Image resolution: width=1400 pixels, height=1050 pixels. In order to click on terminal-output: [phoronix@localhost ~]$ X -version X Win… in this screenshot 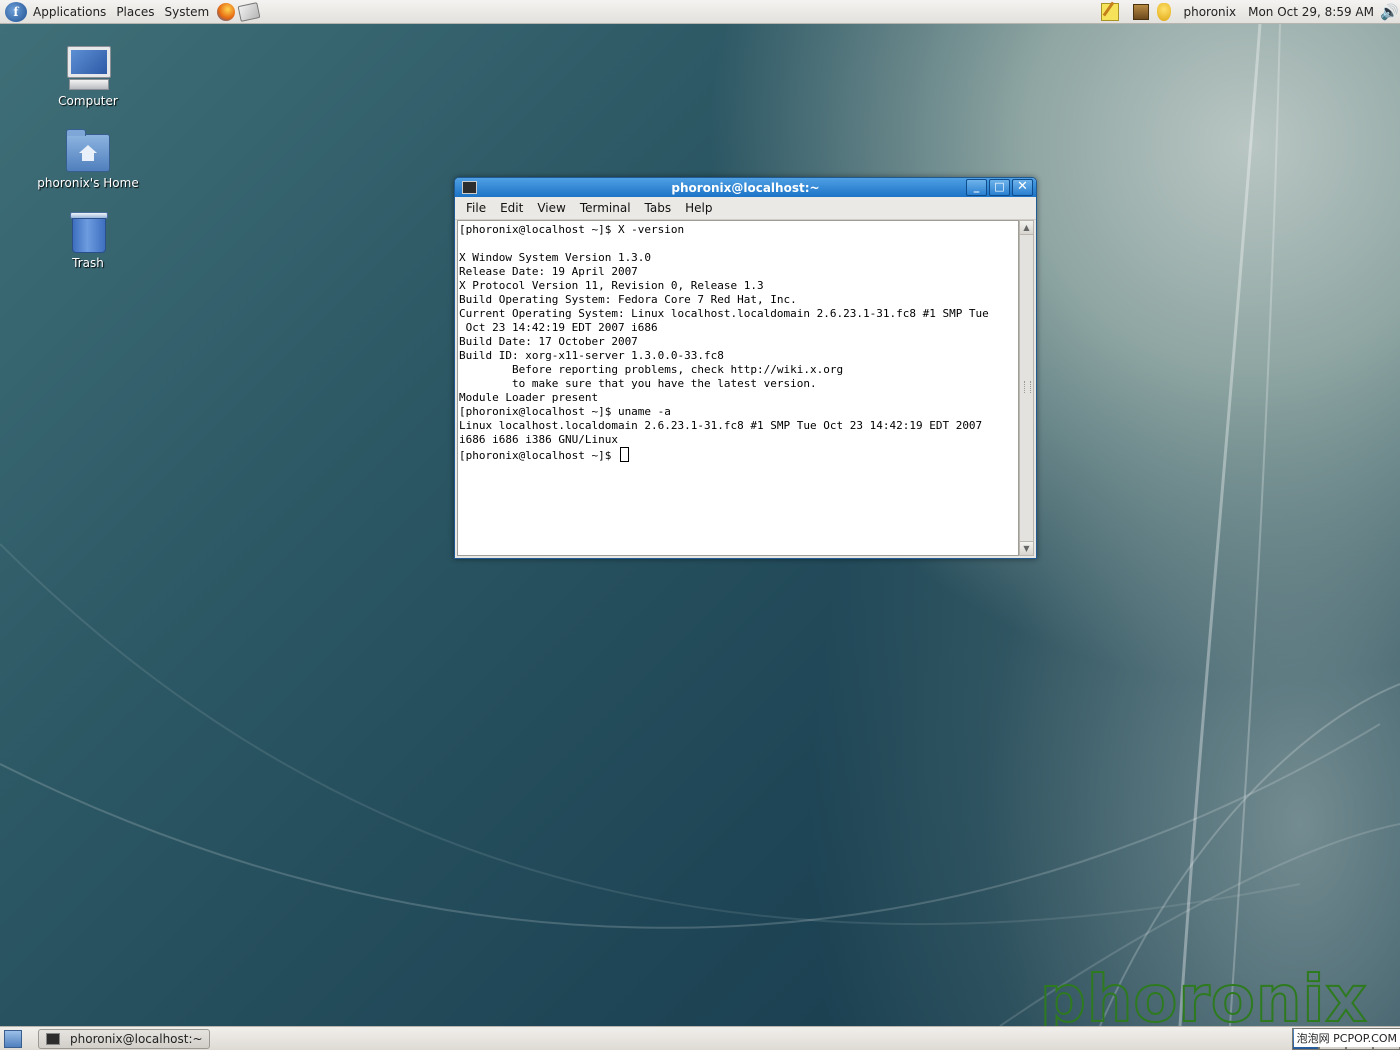, I will do `click(738, 388)`.